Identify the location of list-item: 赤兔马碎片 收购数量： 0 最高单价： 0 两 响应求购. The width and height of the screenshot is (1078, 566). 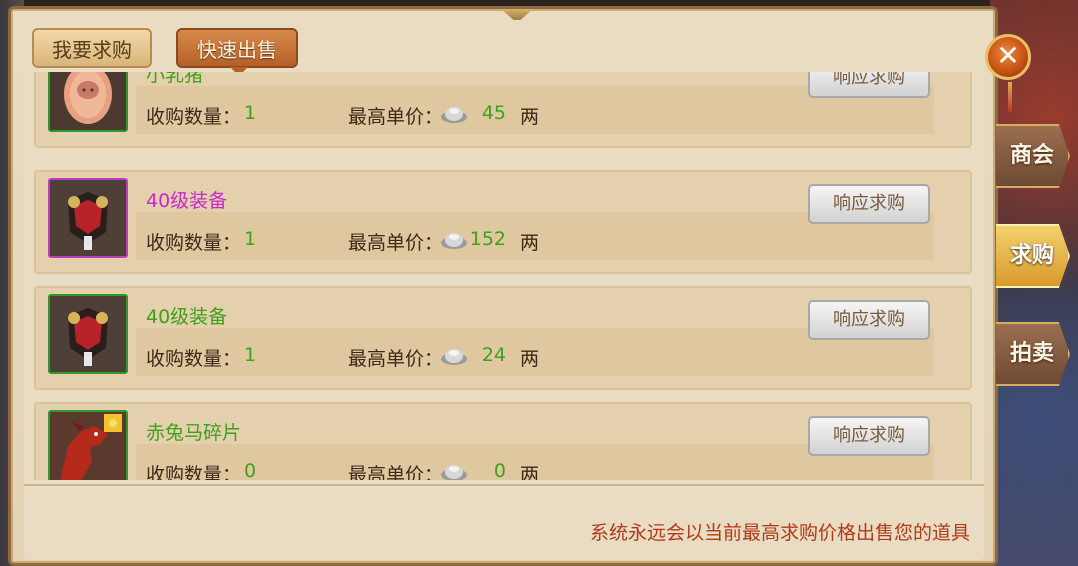
(503, 441).